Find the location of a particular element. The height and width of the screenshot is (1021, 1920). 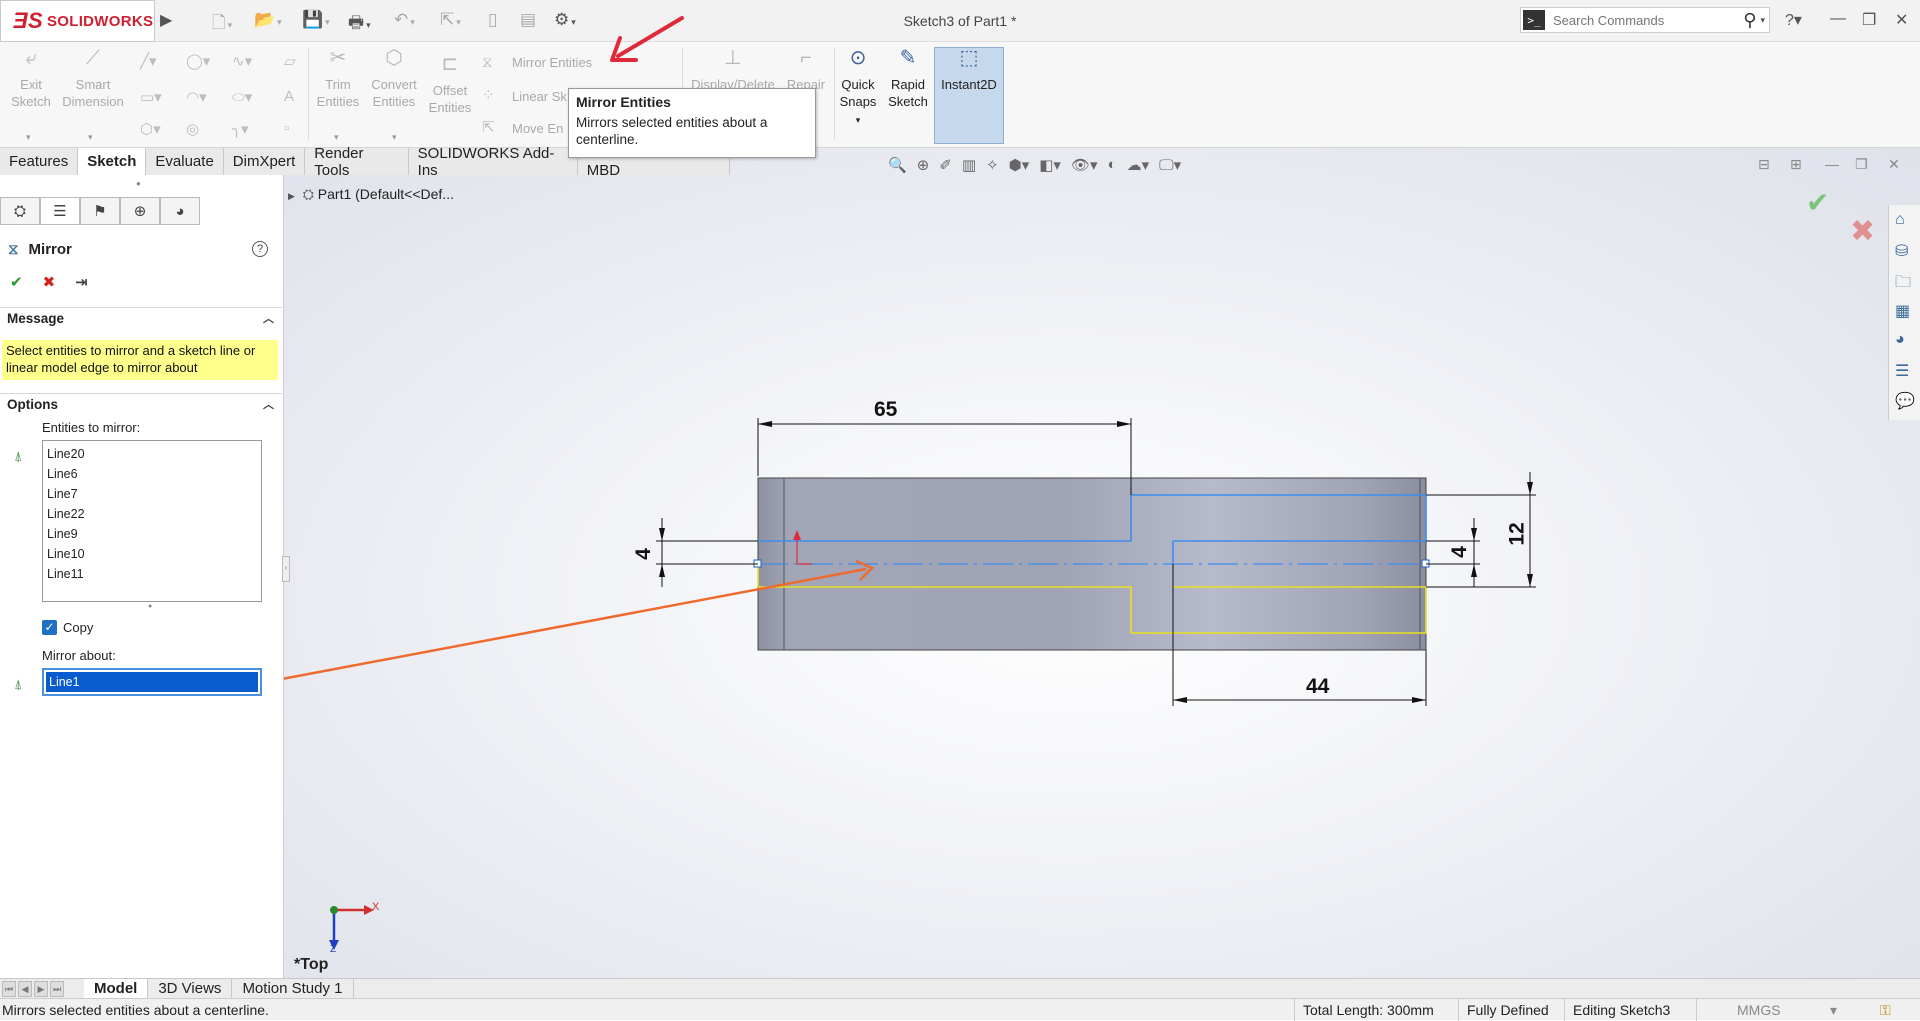

list-item: Line7 is located at coordinates (152, 494).